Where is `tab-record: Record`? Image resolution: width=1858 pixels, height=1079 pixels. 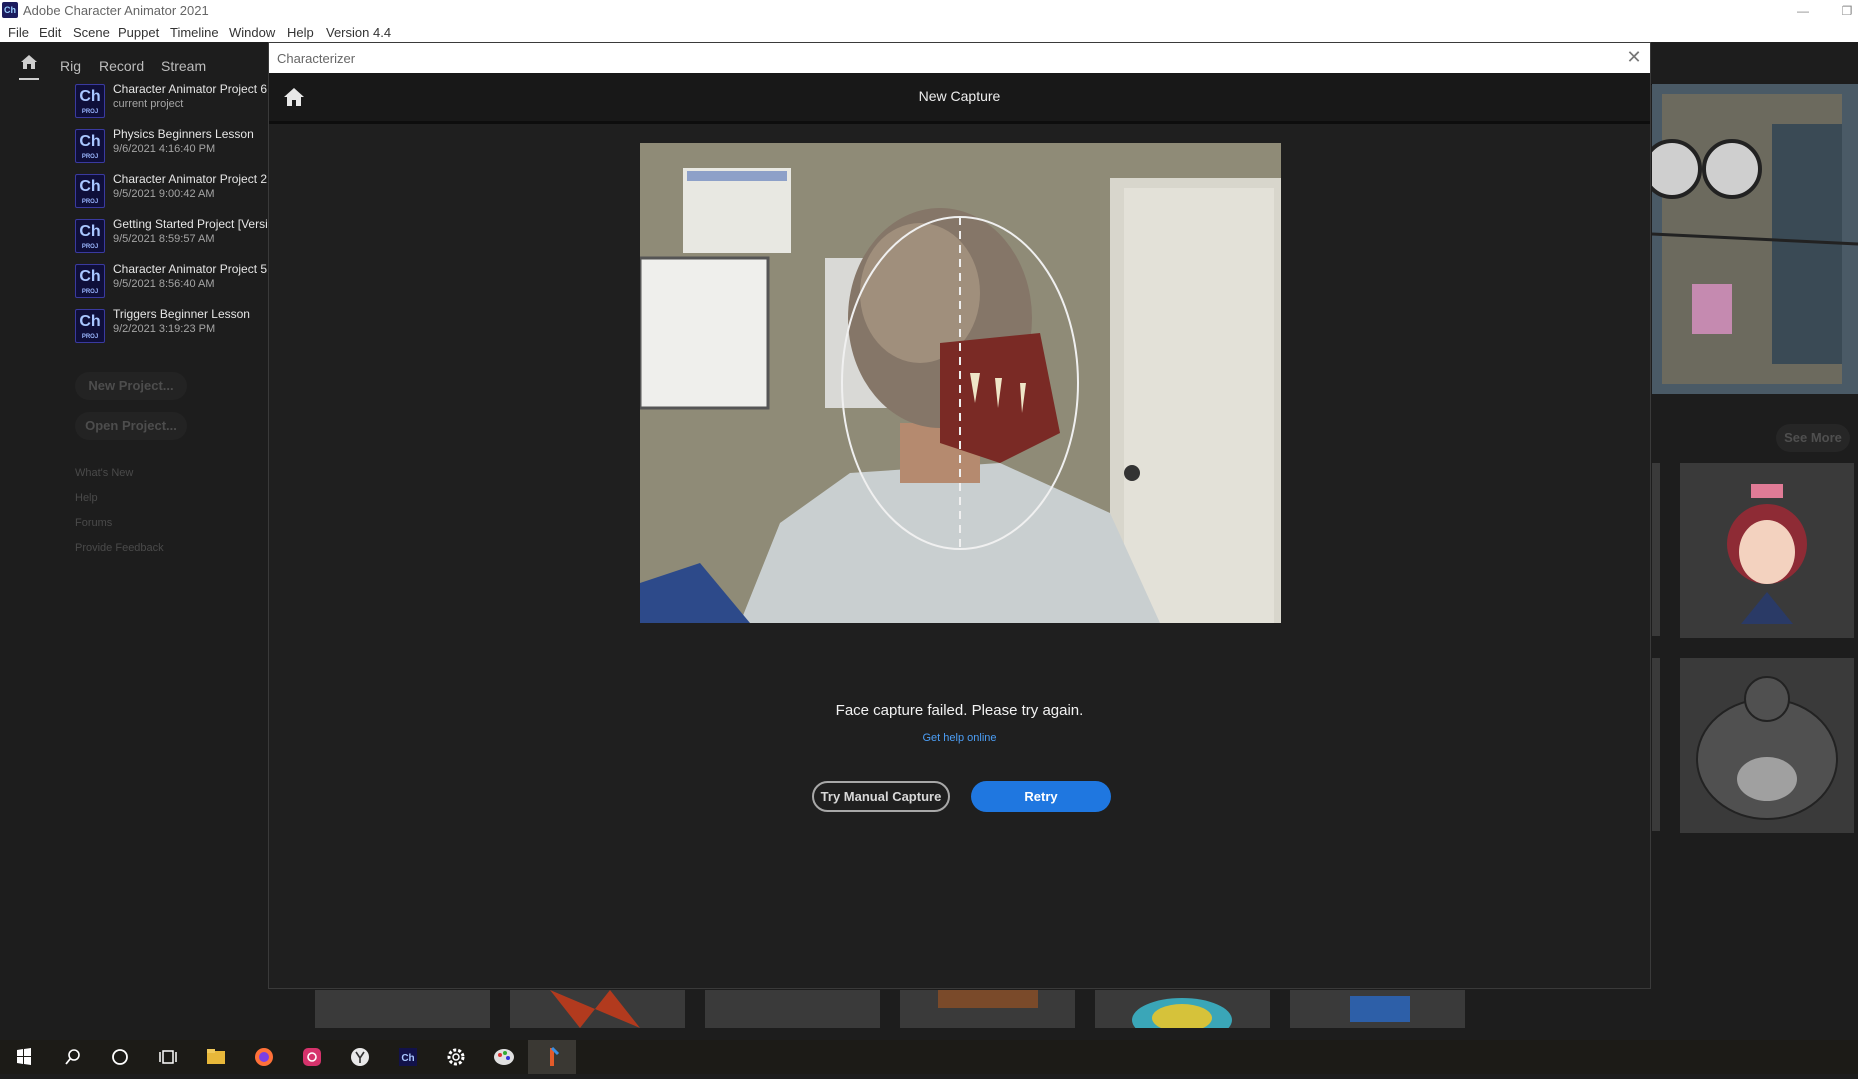 tab-record: Record is located at coordinates (121, 66).